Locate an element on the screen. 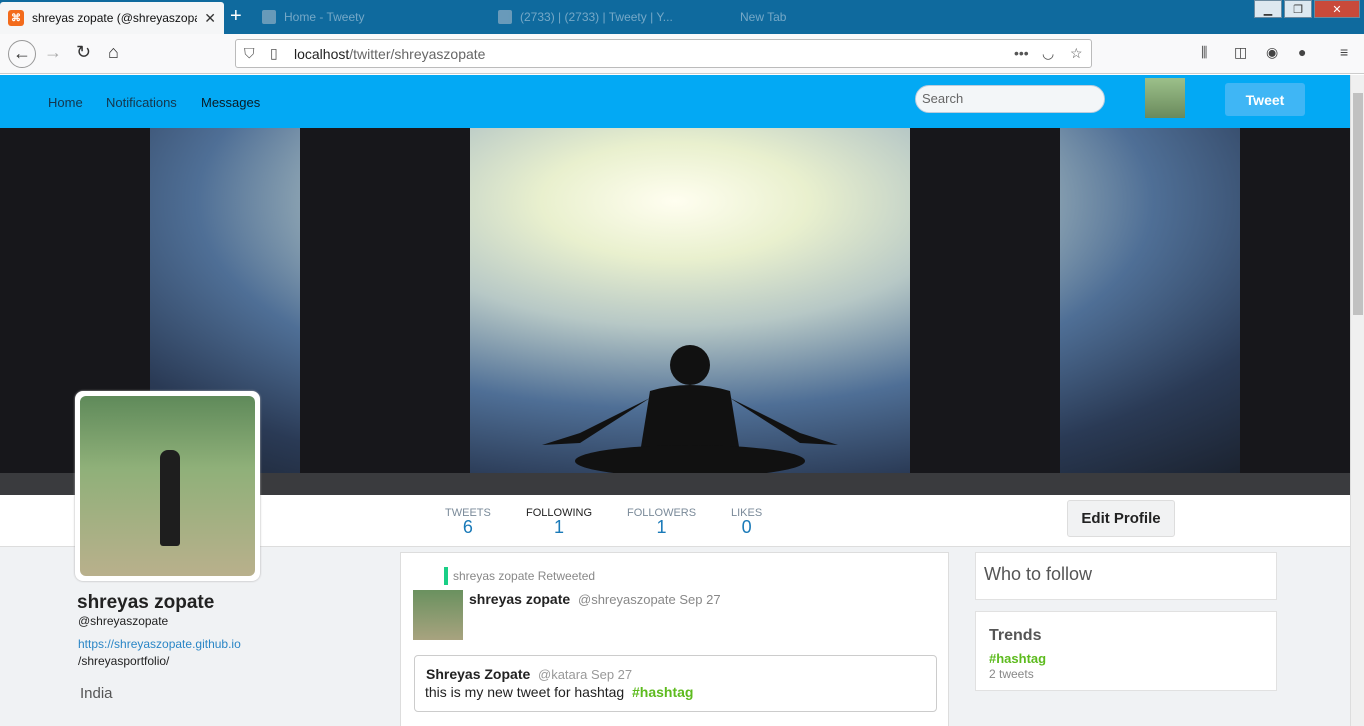 The image size is (1364, 726). page-scrollbar is located at coordinates (1357, 400).